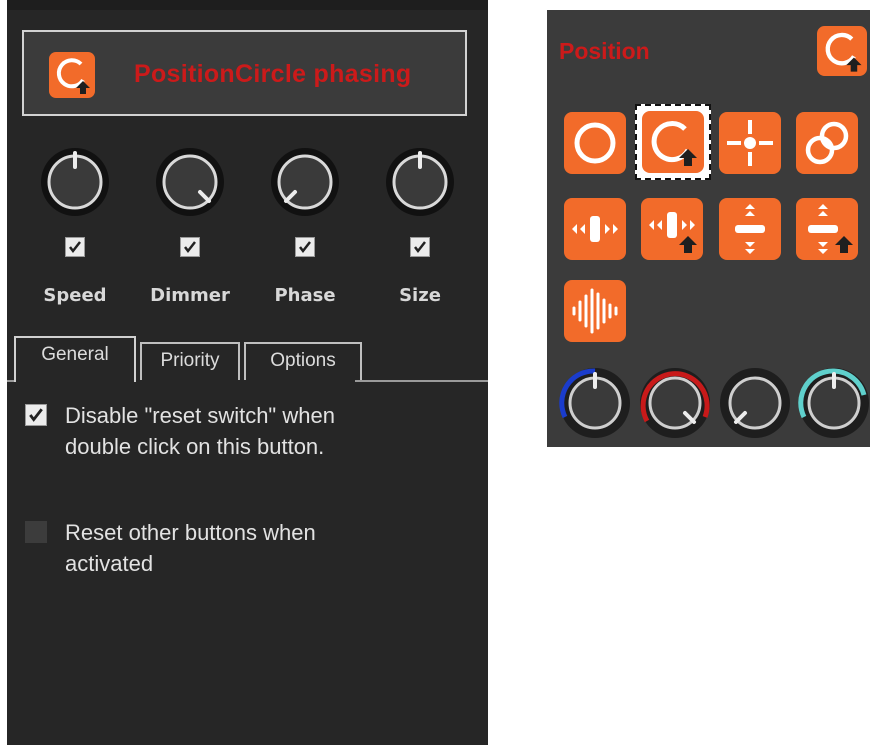 This screenshot has width=870, height=745. Describe the element at coordinates (305, 295) in the screenshot. I see `phase-label: Phase` at that location.